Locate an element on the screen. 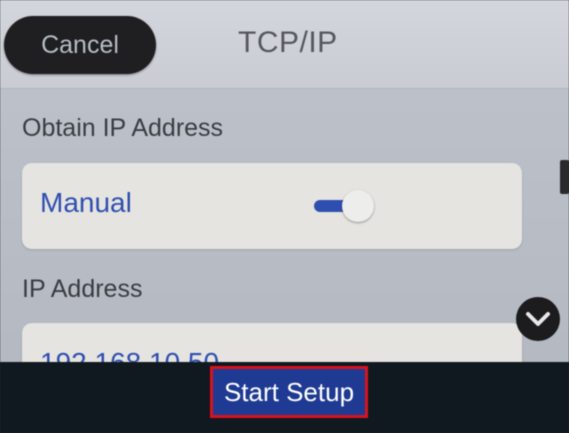 Image resolution: width=569 pixels, height=433 pixels. start-setup-button: Start Setup is located at coordinates (289, 392).